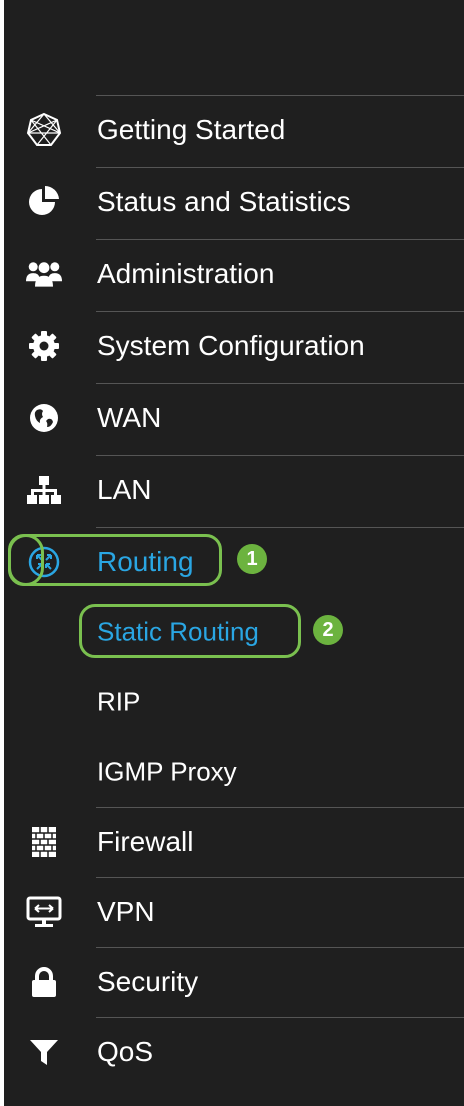  Describe the element at coordinates (234, 1052) in the screenshot. I see `menu-item-qos: QoS` at that location.